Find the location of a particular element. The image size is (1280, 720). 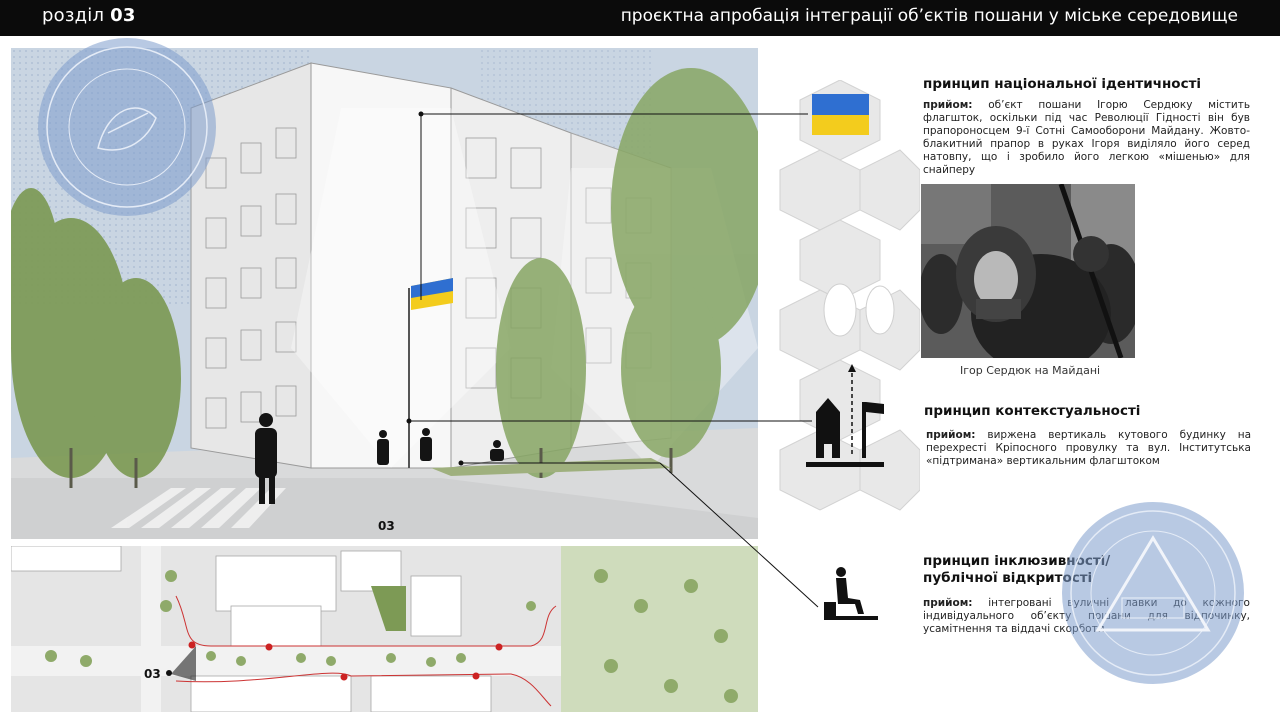

seated-person-bench-icon is located at coordinates (852, 595).